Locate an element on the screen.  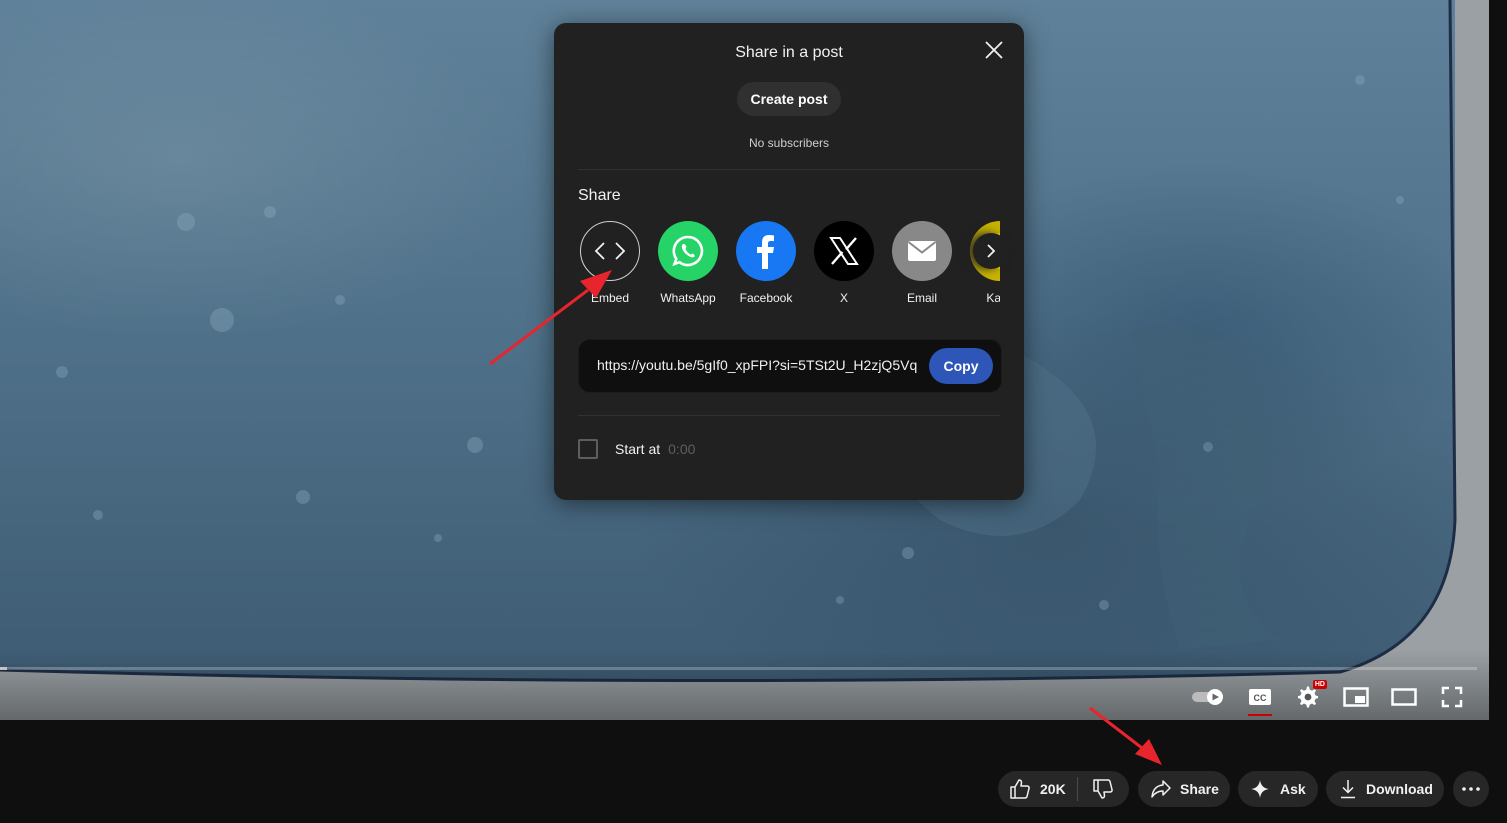
progress-bar is located at coordinates (738, 668).